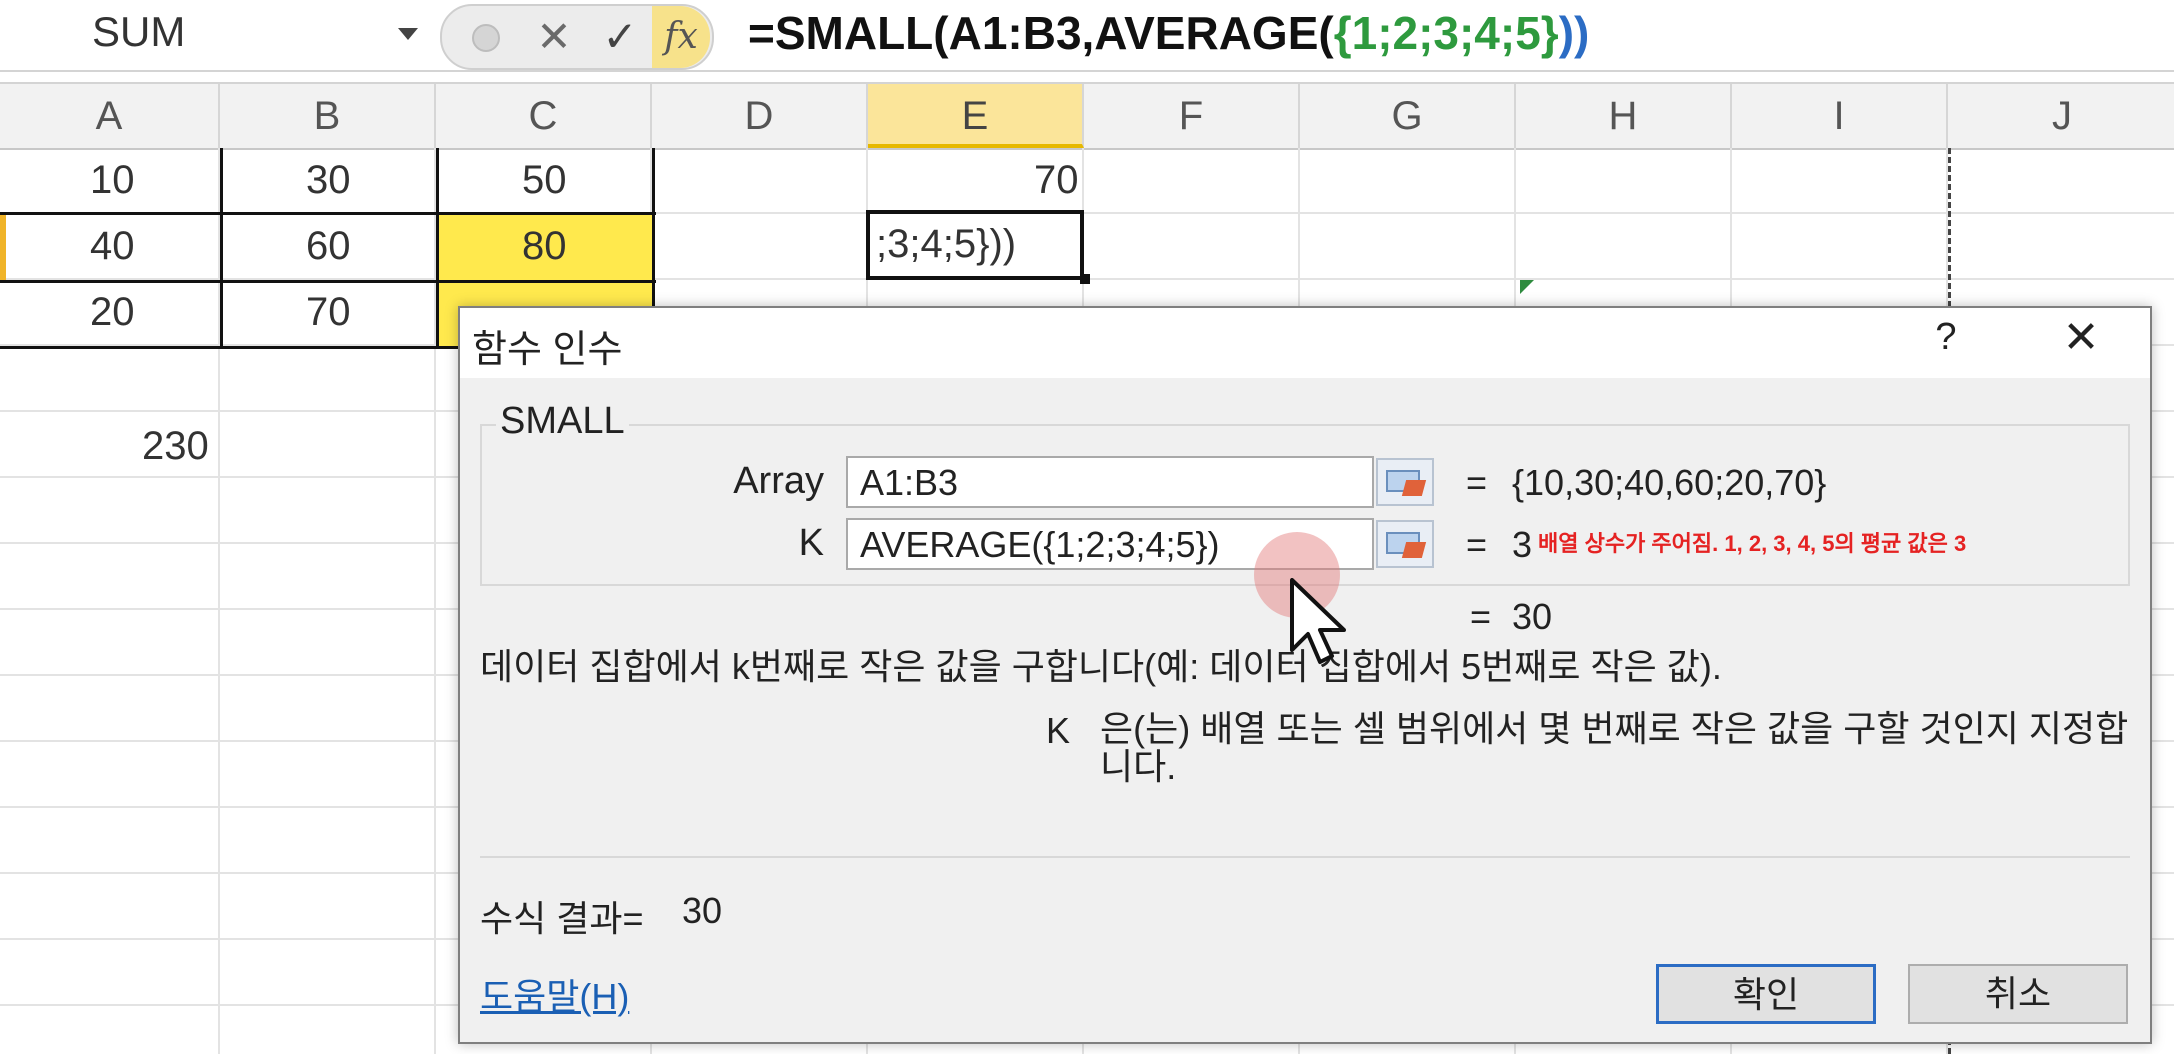 This screenshot has height=1054, width=2174. What do you see at coordinates (554, 994) in the screenshot?
I see `help-link: 도움말(H)` at bounding box center [554, 994].